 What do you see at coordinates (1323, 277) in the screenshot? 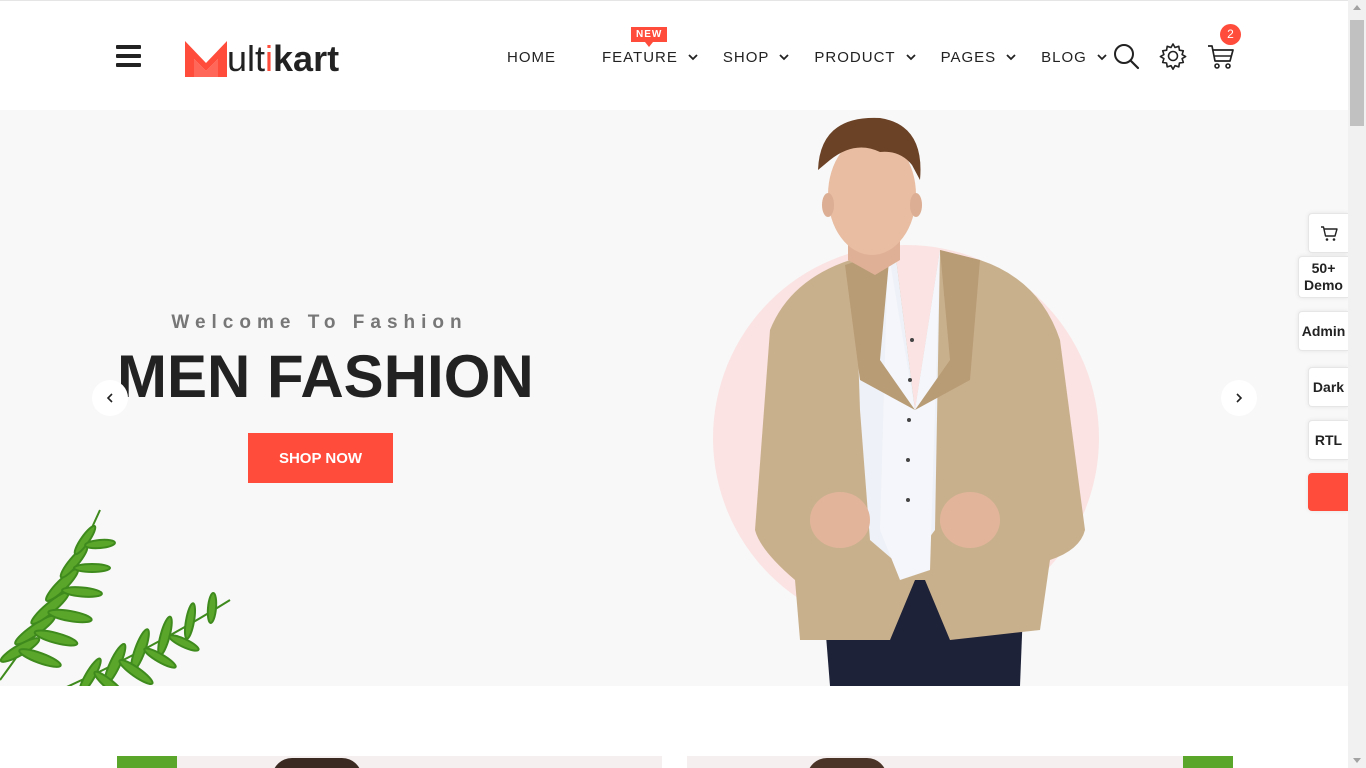
I see `side-demo-button: 50+ Demo` at bounding box center [1323, 277].